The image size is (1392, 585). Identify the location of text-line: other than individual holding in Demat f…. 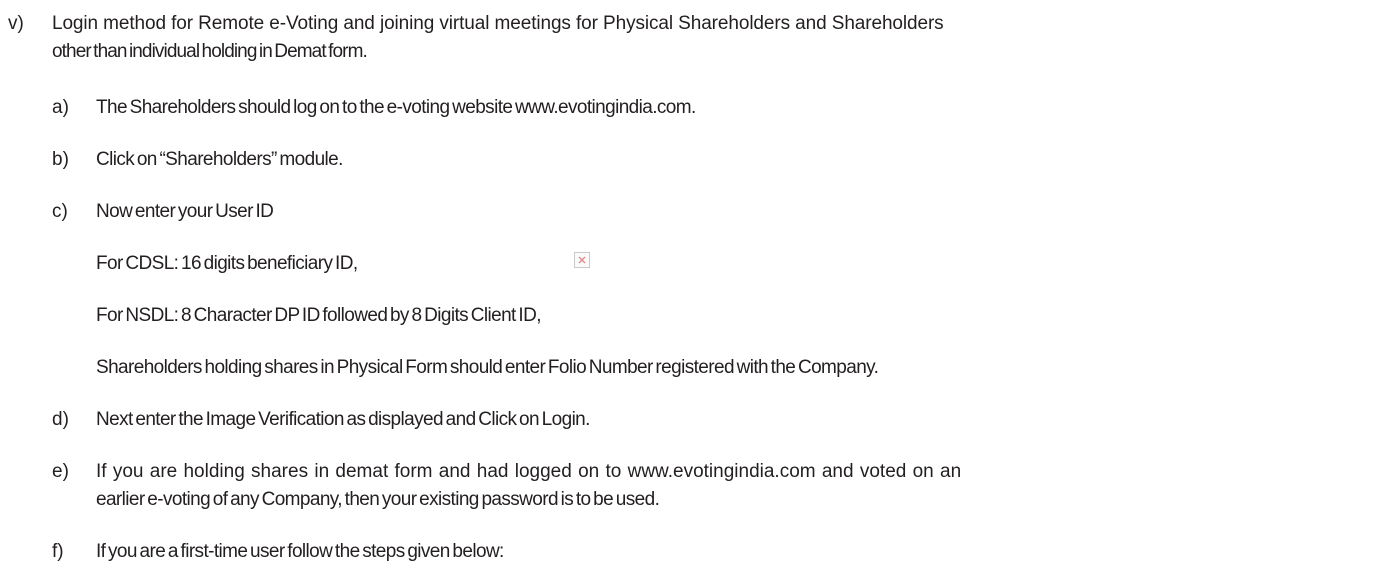
(210, 51).